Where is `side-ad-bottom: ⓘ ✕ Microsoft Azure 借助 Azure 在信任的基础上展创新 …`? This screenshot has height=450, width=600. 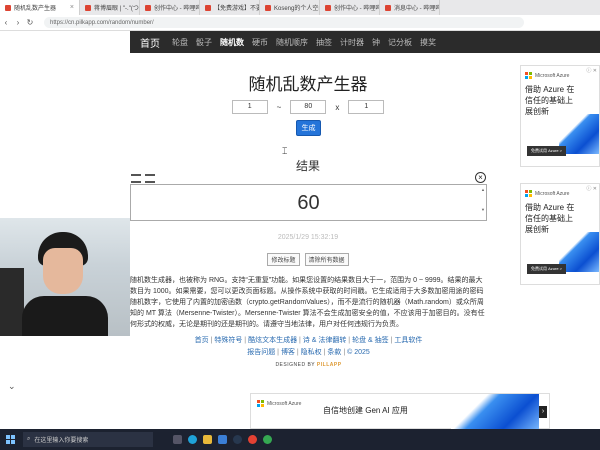
side-ad-bottom: ⓘ ✕ Microsoft Azure 借助 Azure 在信任的基础上展创新 … is located at coordinates (560, 234).